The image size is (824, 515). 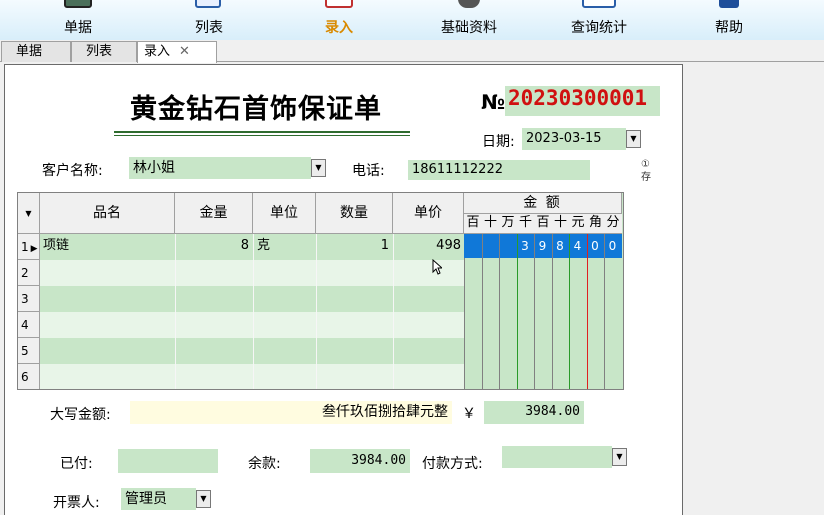 What do you see at coordinates (574, 139) in the screenshot?
I see `date-field: 2023-03-15` at bounding box center [574, 139].